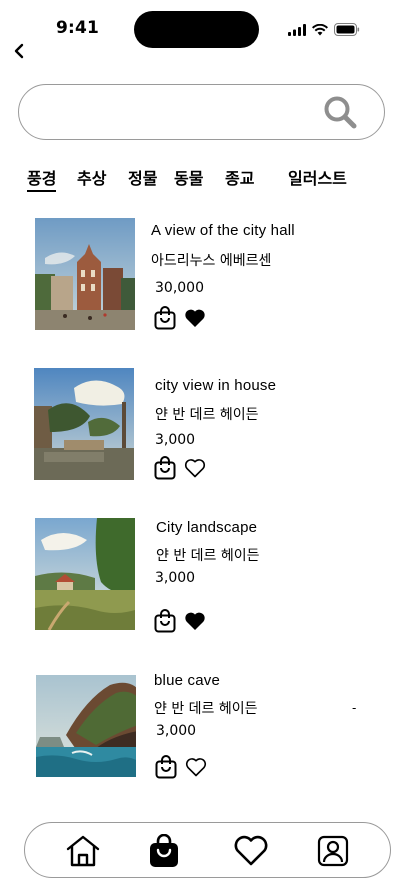 This screenshot has height=893, width=410. I want to click on heart-icon, so click(251, 850).